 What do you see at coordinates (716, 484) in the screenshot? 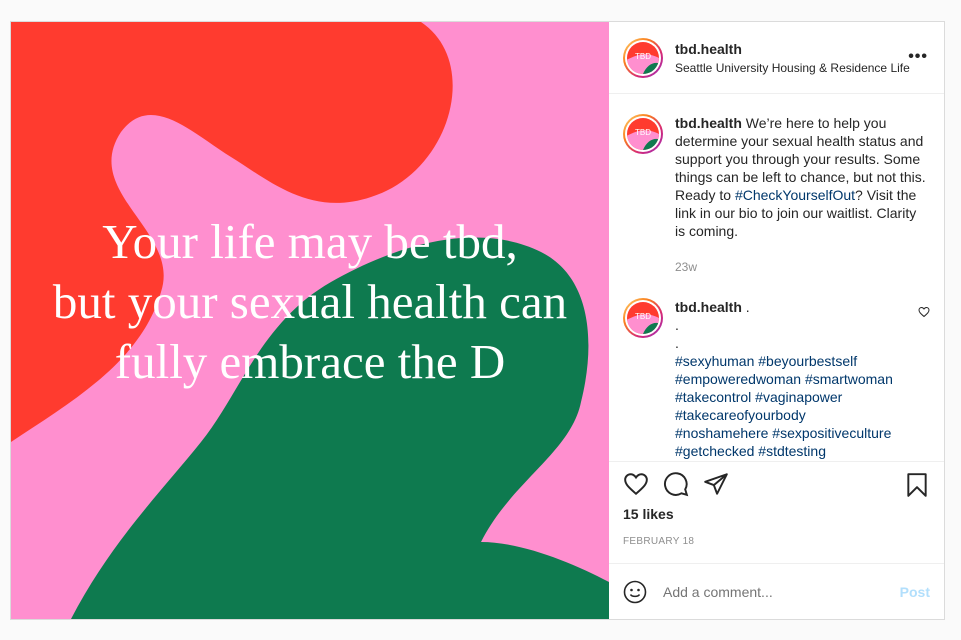
I see `share-icon` at bounding box center [716, 484].